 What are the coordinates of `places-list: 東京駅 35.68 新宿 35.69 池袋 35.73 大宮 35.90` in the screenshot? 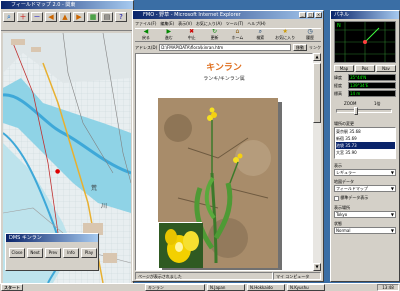 It's located at (365, 143).